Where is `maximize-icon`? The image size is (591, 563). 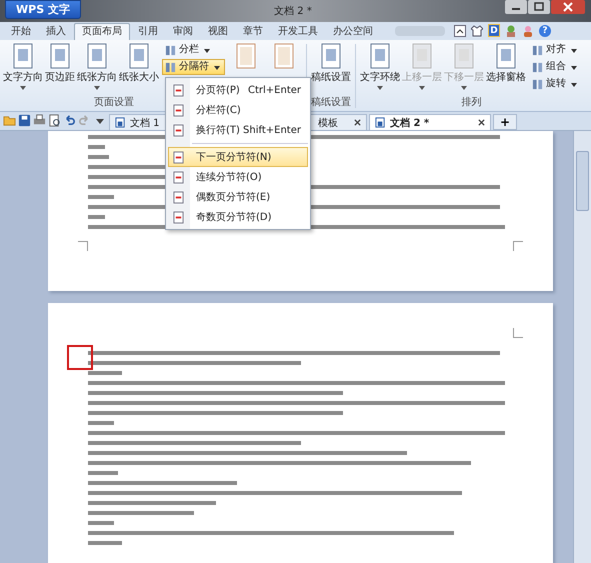 maximize-icon is located at coordinates (539, 7).